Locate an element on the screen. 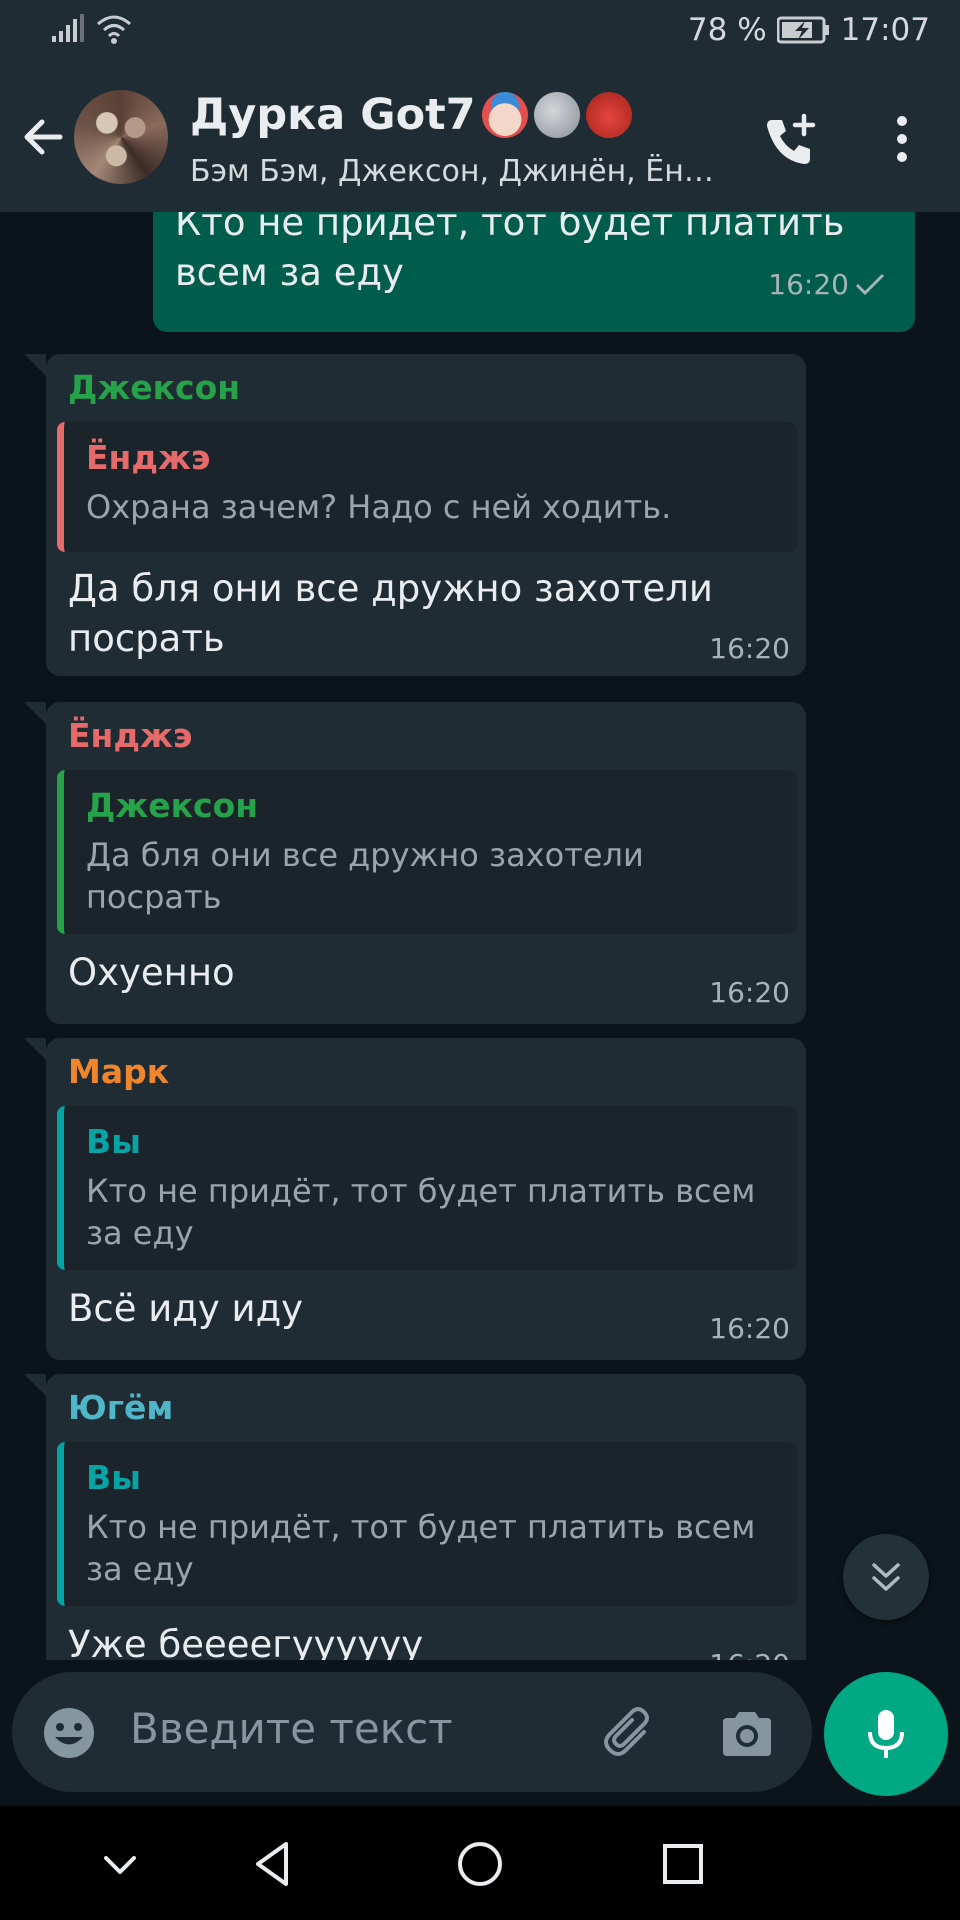 The height and width of the screenshot is (1920, 960). camera-icon is located at coordinates (747, 1734).